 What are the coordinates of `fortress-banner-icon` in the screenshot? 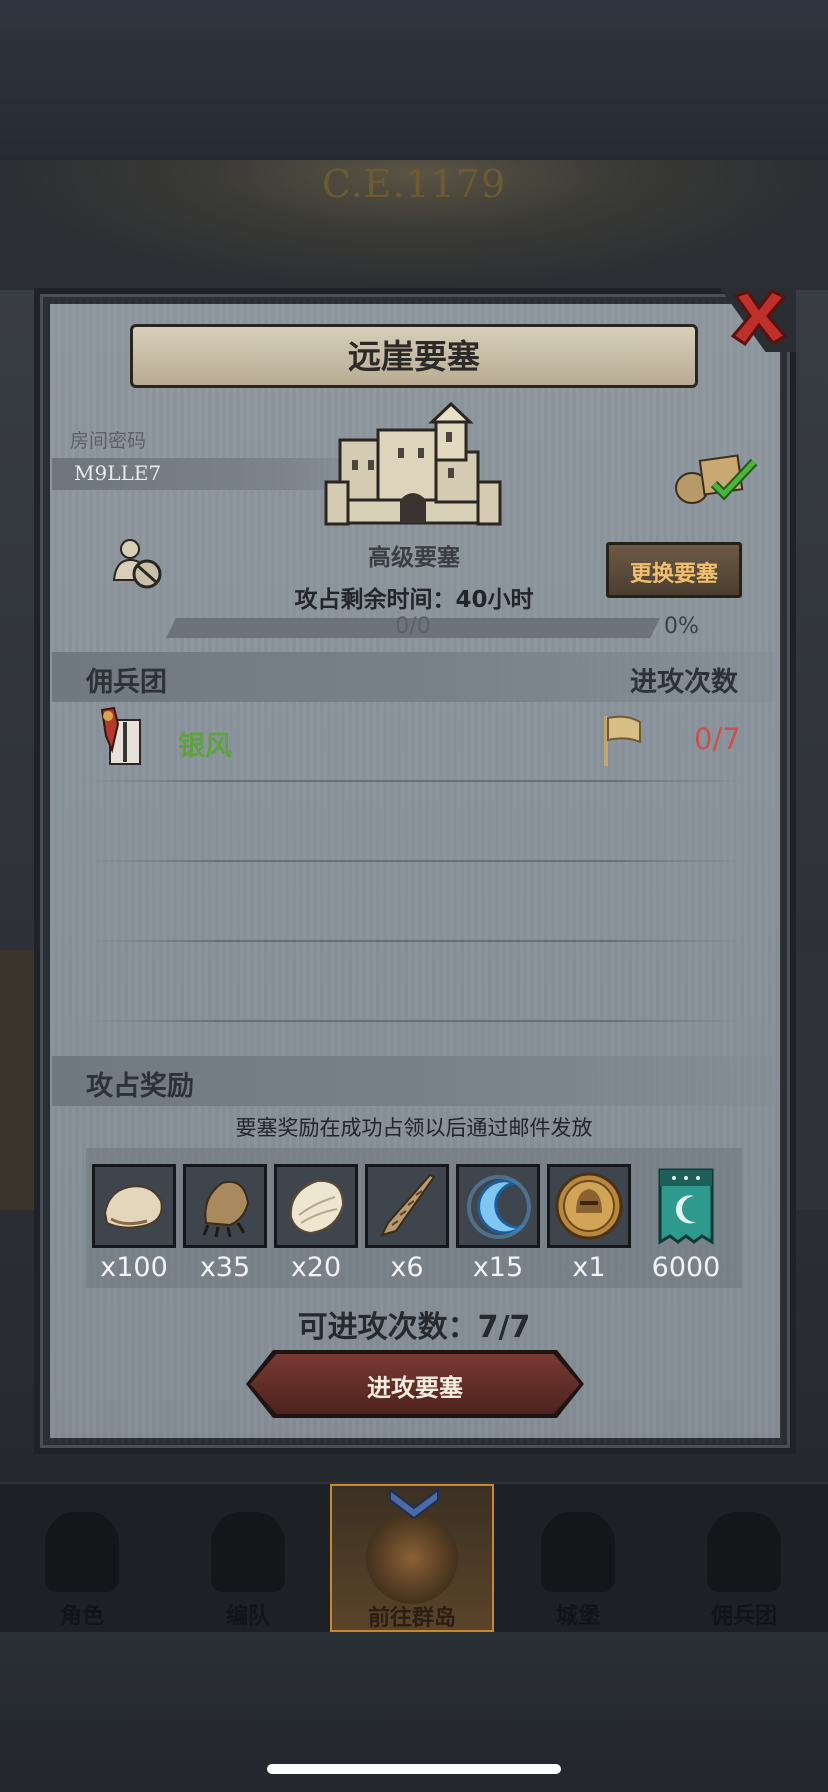 It's located at (686, 1206).